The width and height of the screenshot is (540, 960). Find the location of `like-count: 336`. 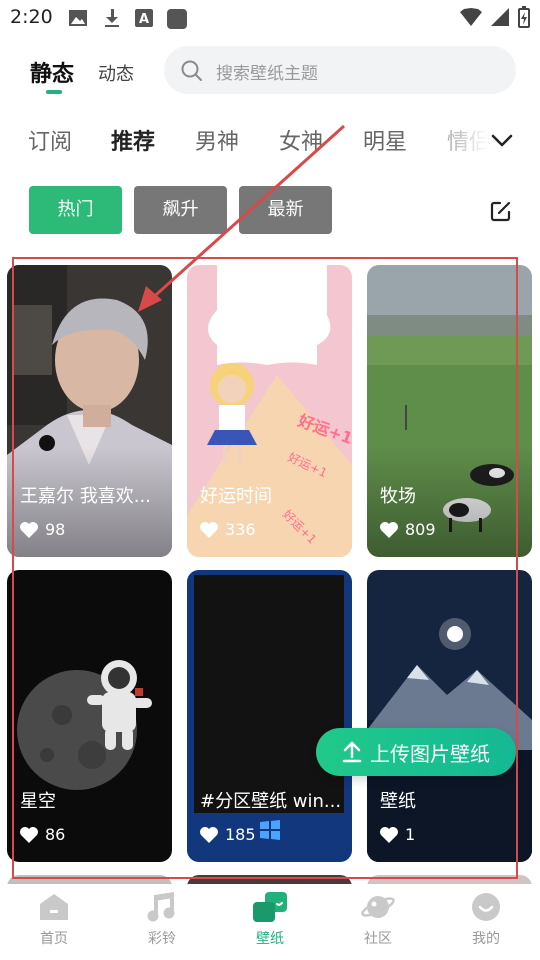

like-count: 336 is located at coordinates (227, 529).